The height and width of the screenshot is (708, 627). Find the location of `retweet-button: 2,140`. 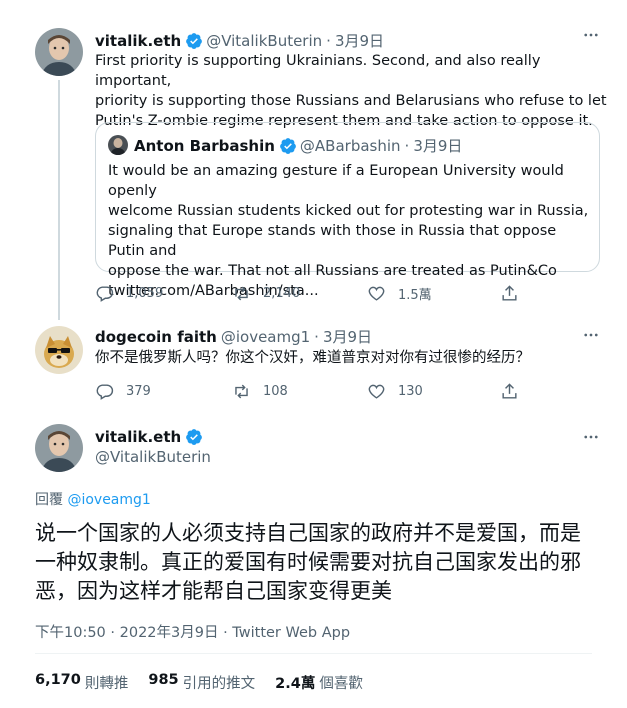

retweet-button: 2,140 is located at coordinates (266, 293).